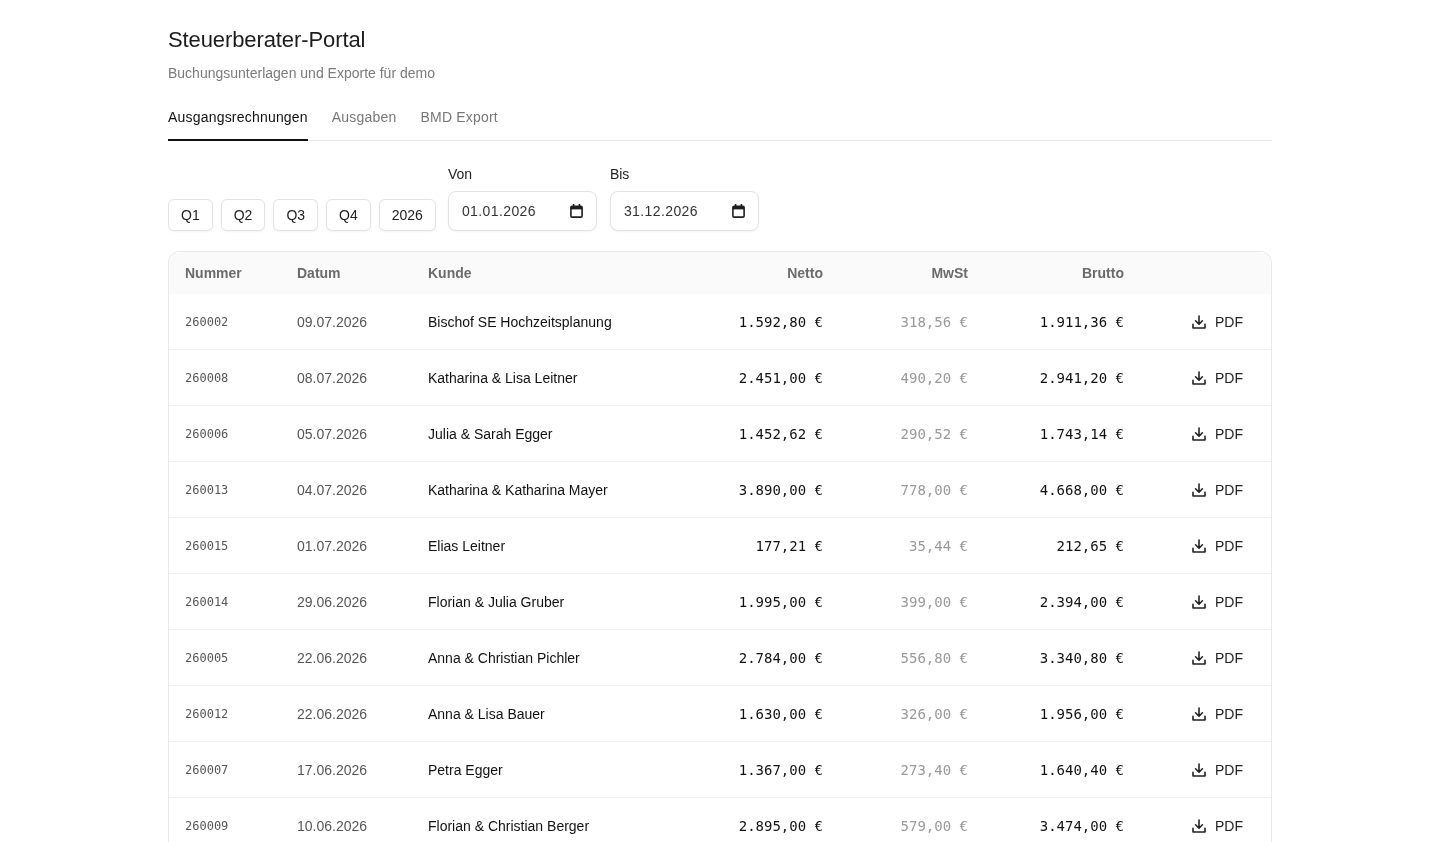  What do you see at coordinates (207, 602) in the screenshot?
I see `invoice-number: 260014` at bounding box center [207, 602].